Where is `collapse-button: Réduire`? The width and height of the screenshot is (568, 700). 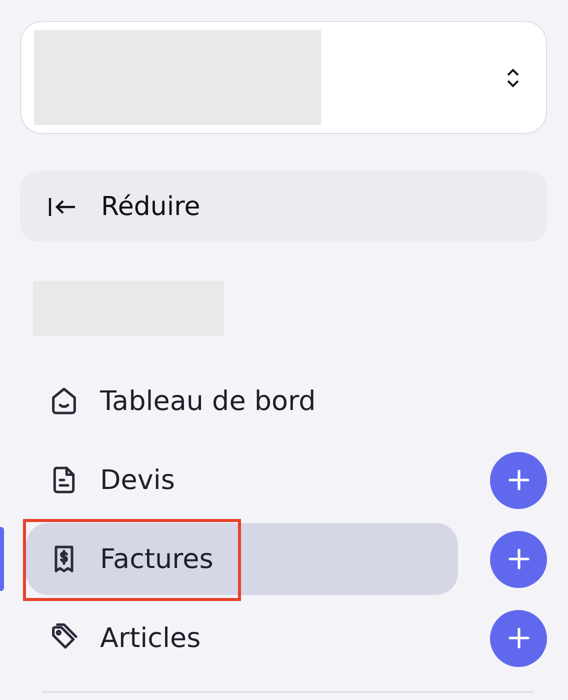
collapse-button: Réduire is located at coordinates (283, 206).